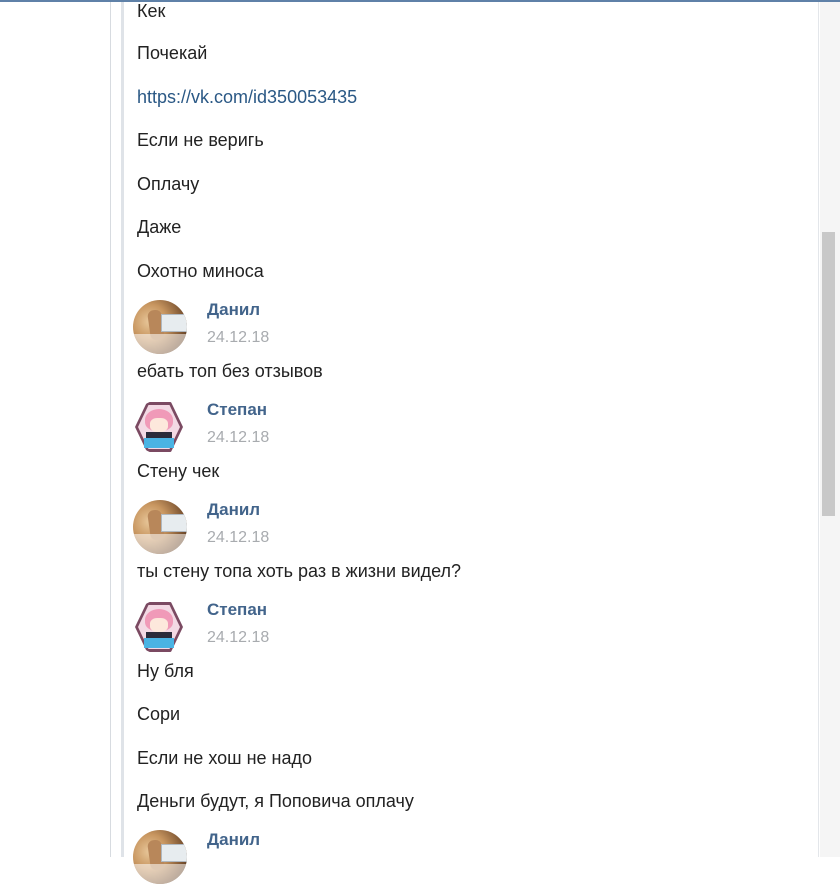 The image size is (840, 884). Describe the element at coordinates (165, 671) in the screenshot. I see `message-text: Ну бля` at that location.